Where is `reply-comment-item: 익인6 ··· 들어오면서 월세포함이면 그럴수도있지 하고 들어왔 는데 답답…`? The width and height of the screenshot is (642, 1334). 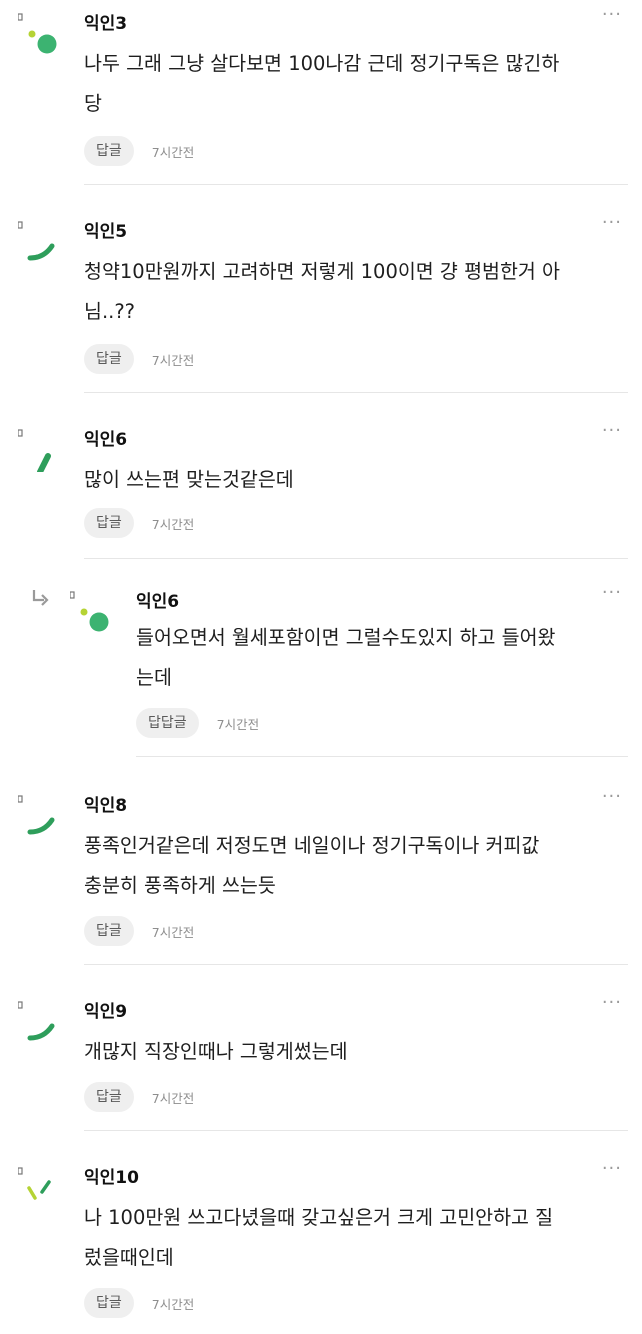
reply-comment-item: 익인6 ··· 들어오면서 월세포함이면 그럴수도있지 하고 들어왔 는데 답답… is located at coordinates (321, 669).